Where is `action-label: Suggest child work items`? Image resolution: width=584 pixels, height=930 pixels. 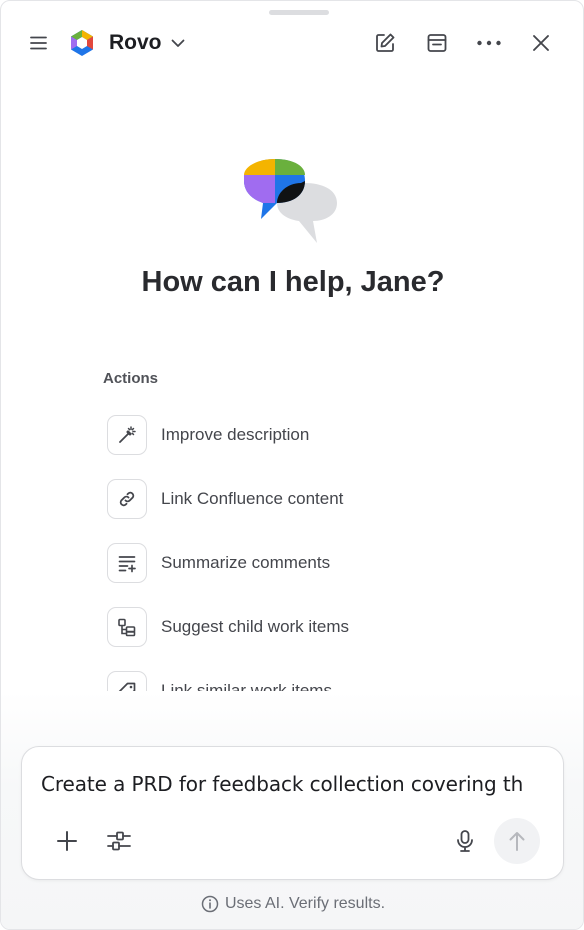
action-label: Suggest child work items is located at coordinates (255, 626).